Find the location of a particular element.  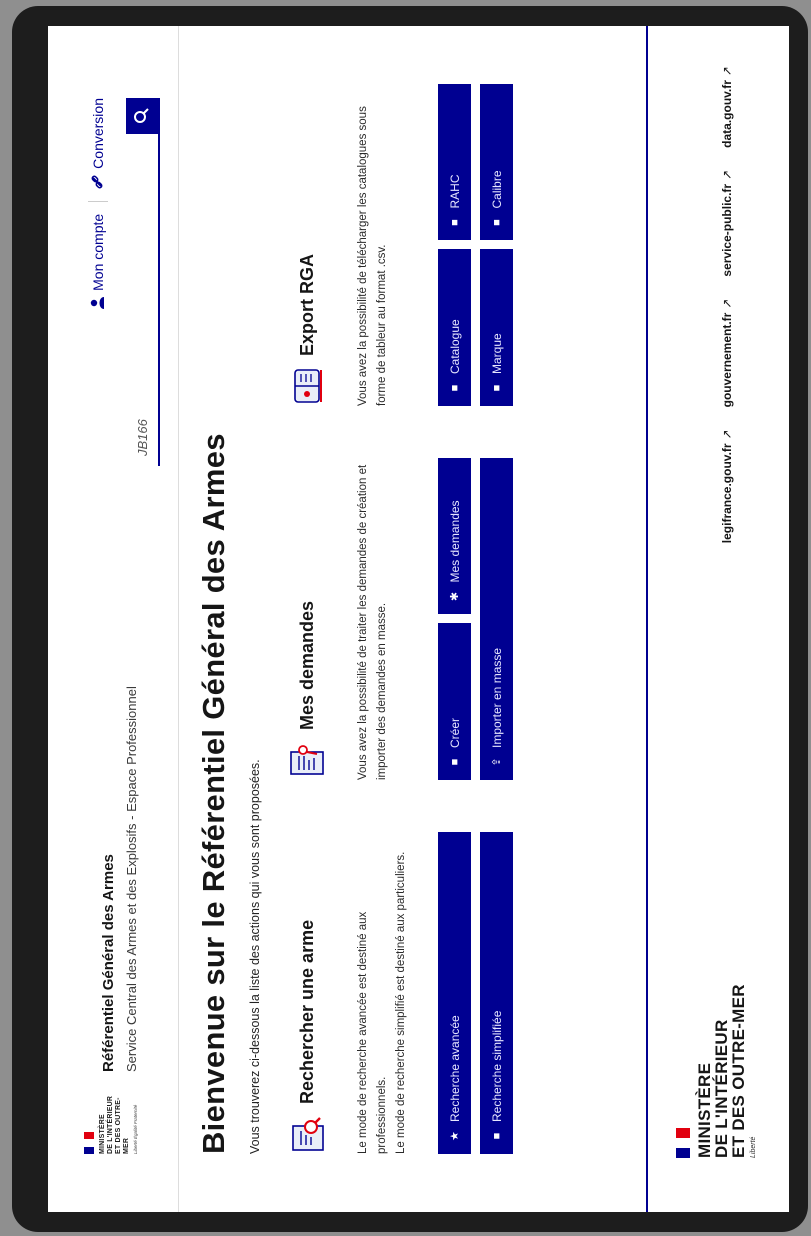

footer-link-legifrance: legifrance.gouv.fr ↗ is located at coordinates (727, 486).